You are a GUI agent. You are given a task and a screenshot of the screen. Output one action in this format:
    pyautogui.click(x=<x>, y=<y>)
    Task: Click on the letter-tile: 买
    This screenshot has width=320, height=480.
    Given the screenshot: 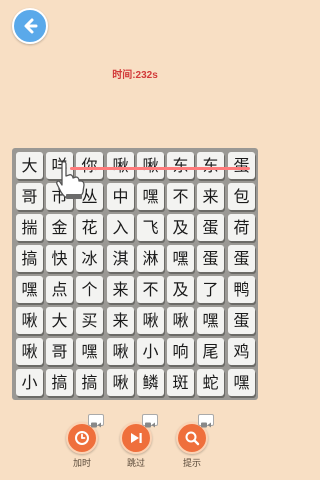 What is the action you would take?
    pyautogui.click(x=89, y=320)
    